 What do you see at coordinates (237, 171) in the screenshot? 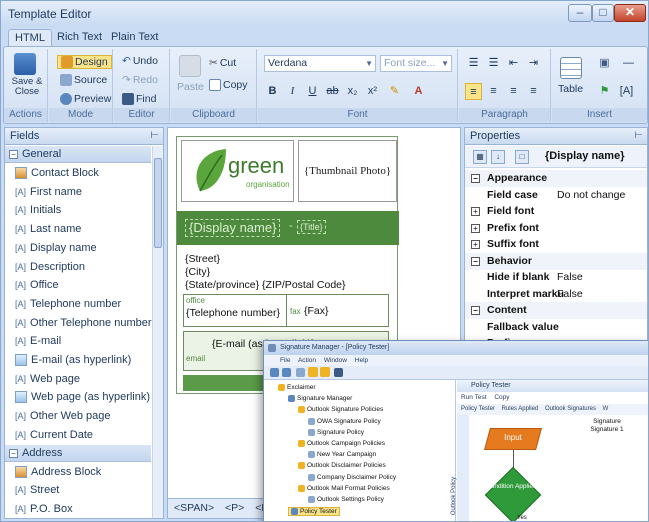
I see `logo-cell: green organisation` at bounding box center [237, 171].